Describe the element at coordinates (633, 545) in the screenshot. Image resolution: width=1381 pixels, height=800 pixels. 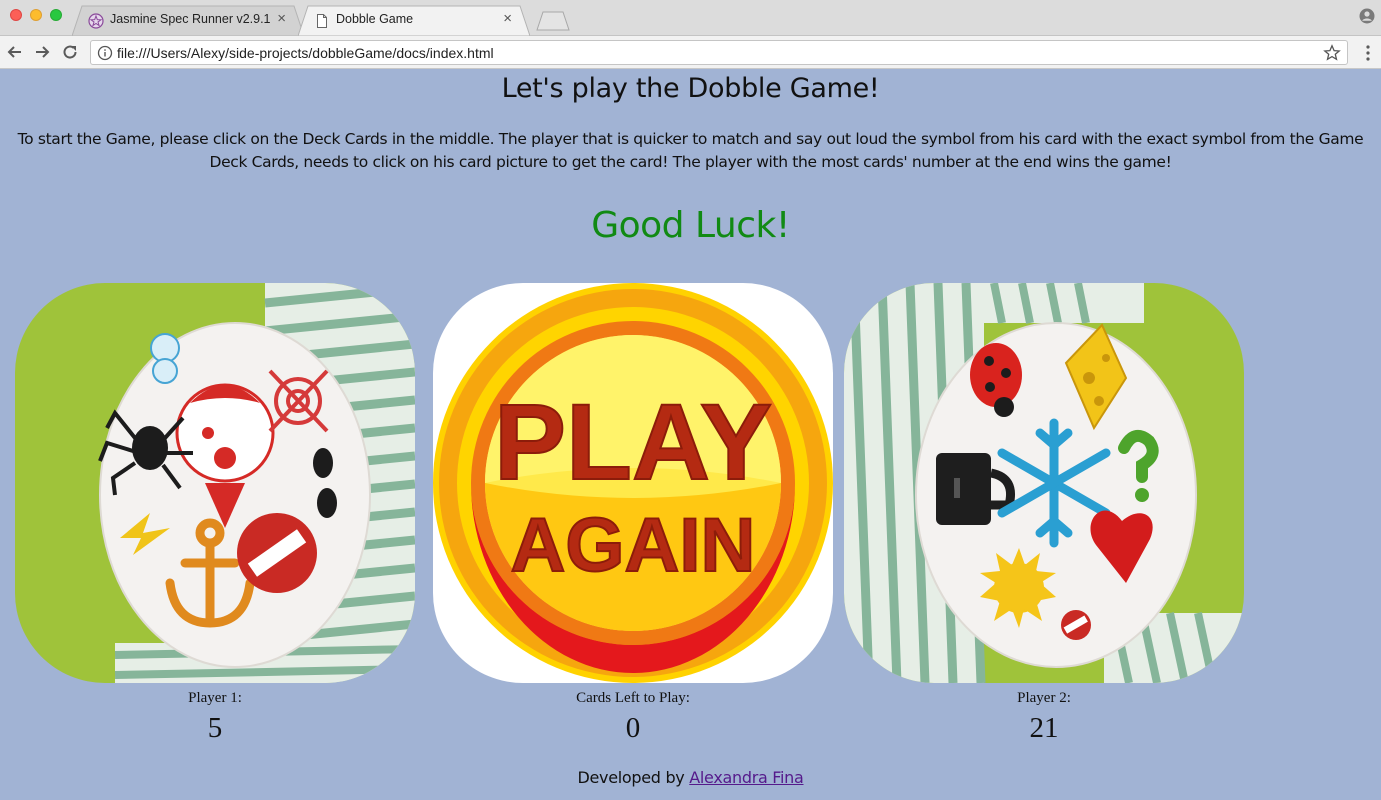
I see `again-text: AGAIN` at that location.